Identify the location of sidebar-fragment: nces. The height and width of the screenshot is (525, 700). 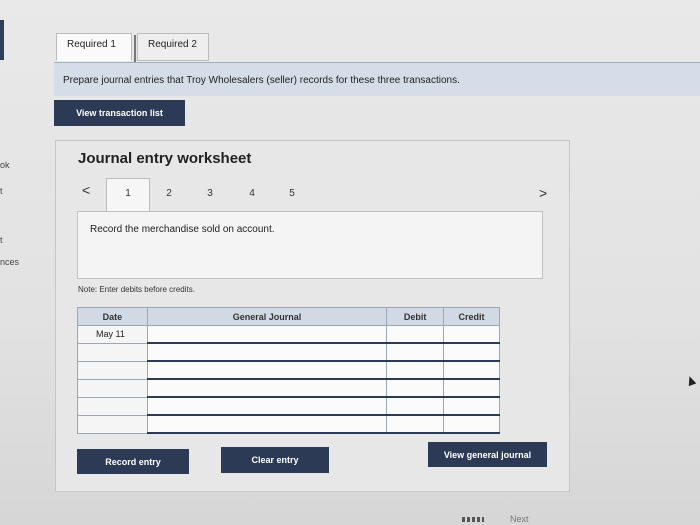
(9, 262).